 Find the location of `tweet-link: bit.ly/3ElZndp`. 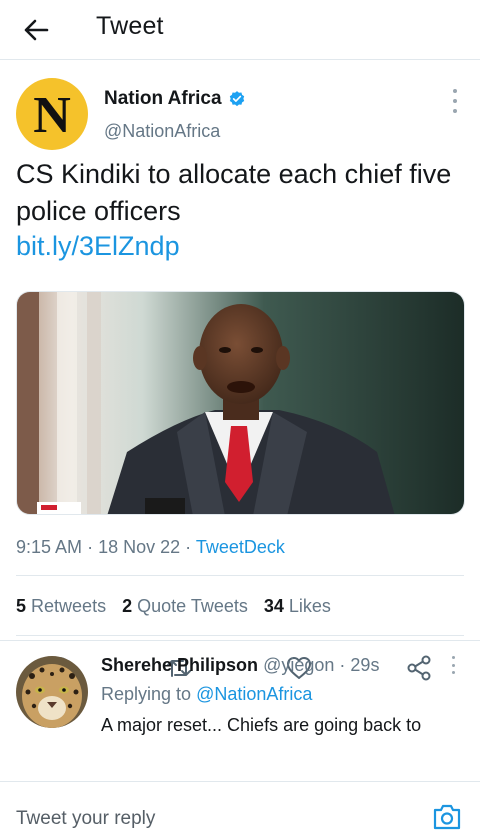

tweet-link: bit.ly/3ElZndp is located at coordinates (98, 246).